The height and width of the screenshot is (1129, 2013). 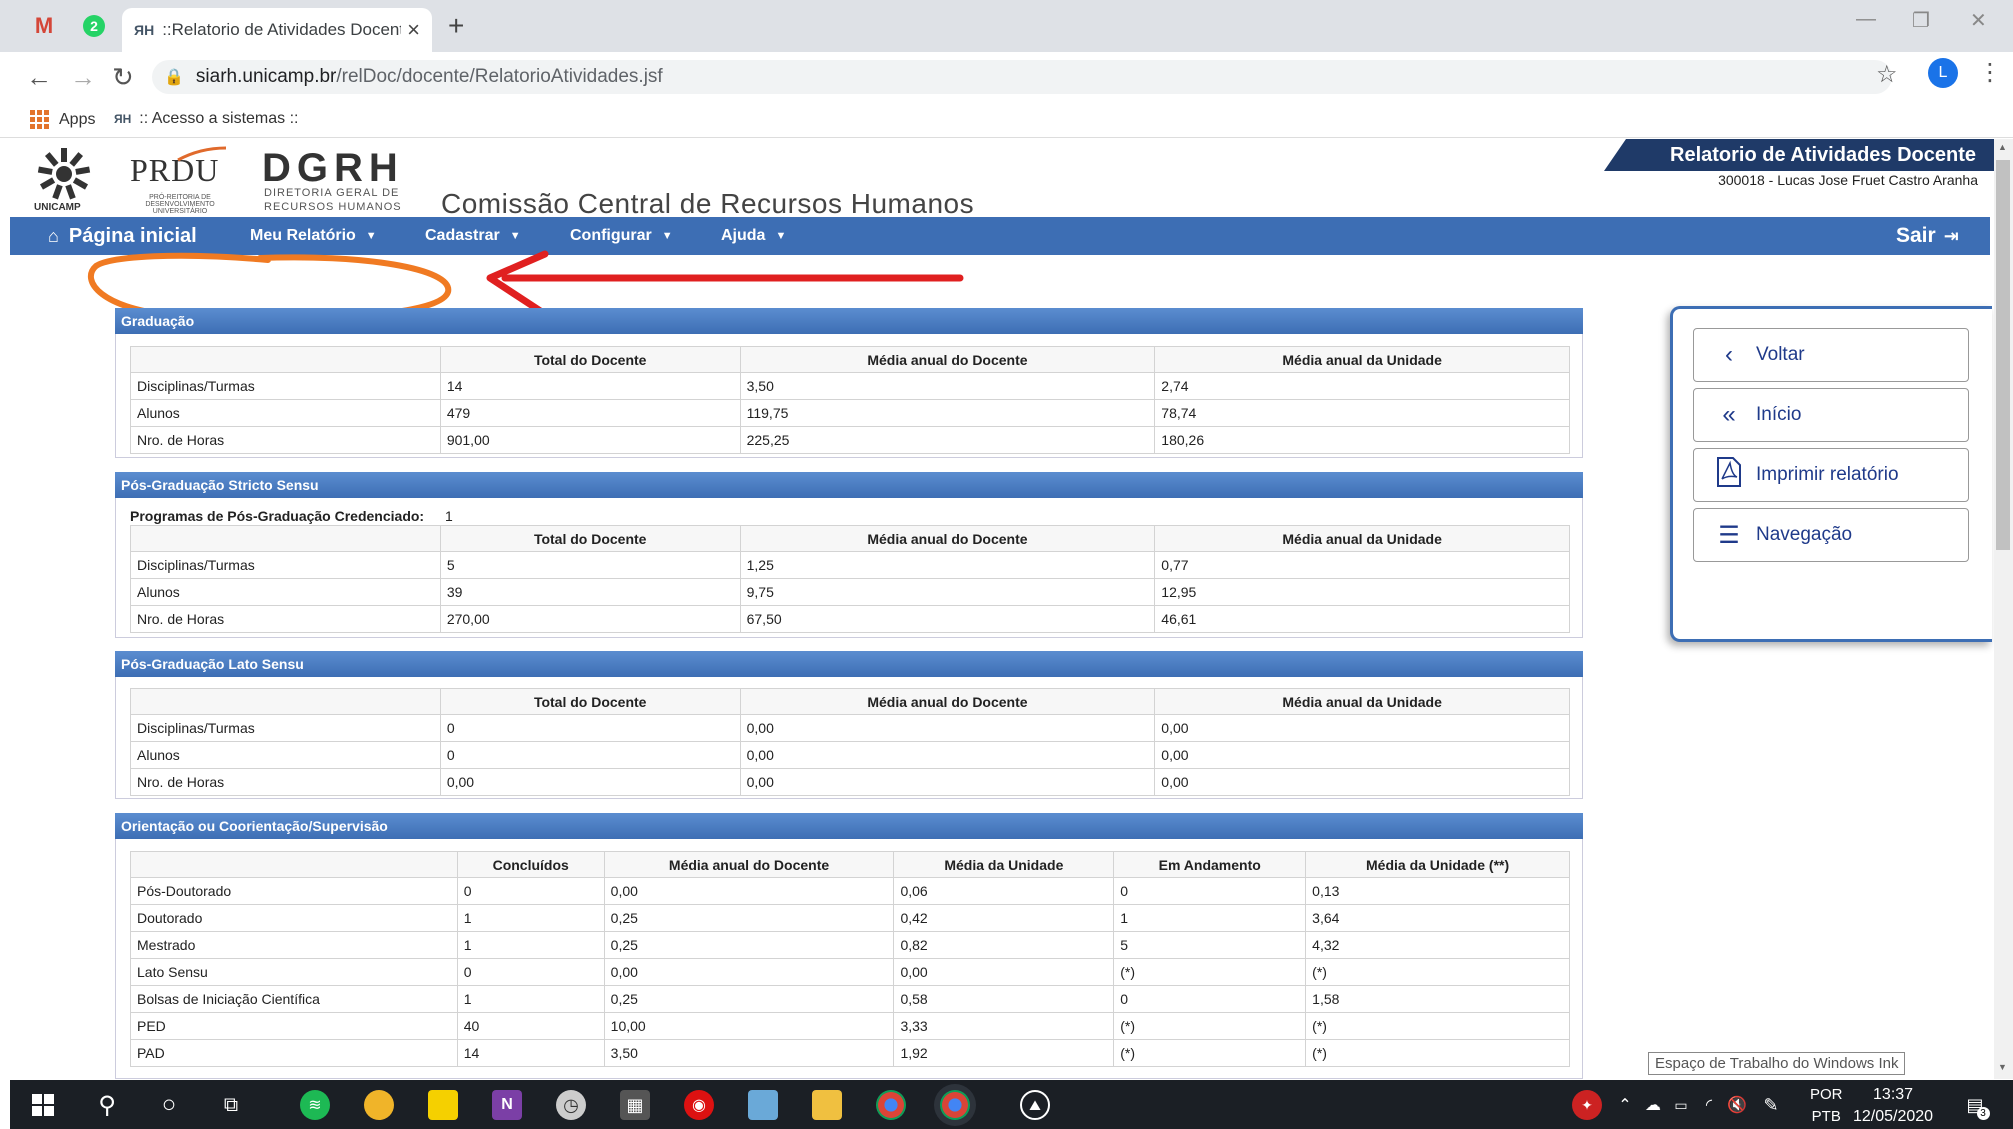 I want to click on table-cell: 0,13, so click(x=1437, y=891).